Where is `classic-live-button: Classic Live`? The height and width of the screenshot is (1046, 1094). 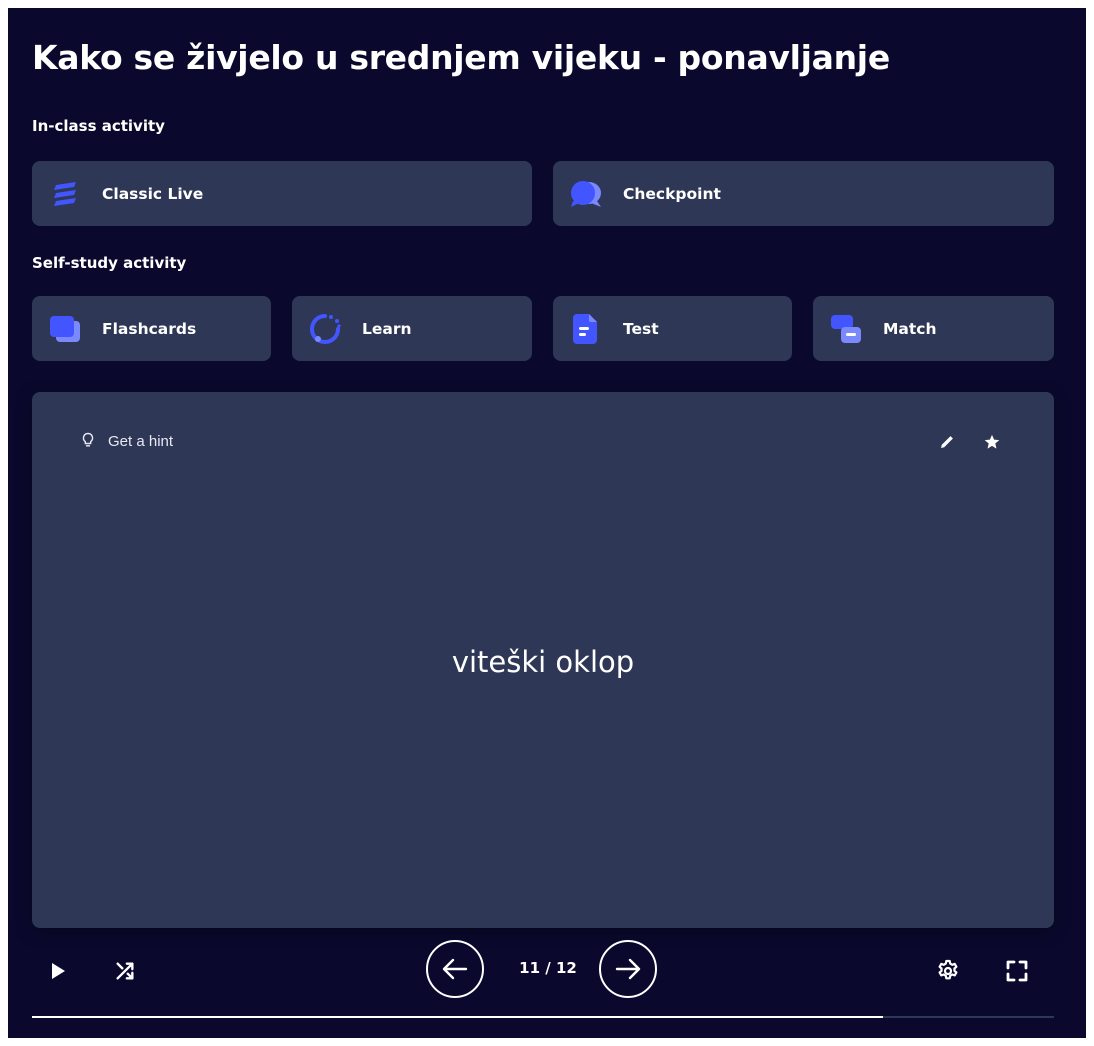 classic-live-button: Classic Live is located at coordinates (282, 193).